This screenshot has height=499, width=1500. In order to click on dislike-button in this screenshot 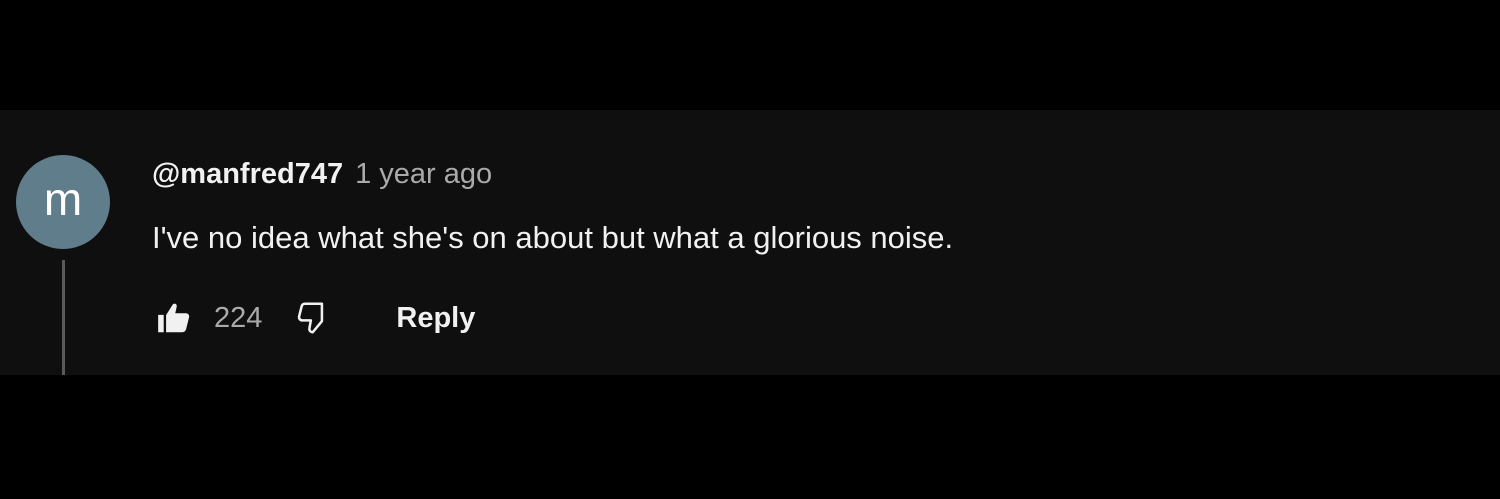, I will do `click(314, 318)`.